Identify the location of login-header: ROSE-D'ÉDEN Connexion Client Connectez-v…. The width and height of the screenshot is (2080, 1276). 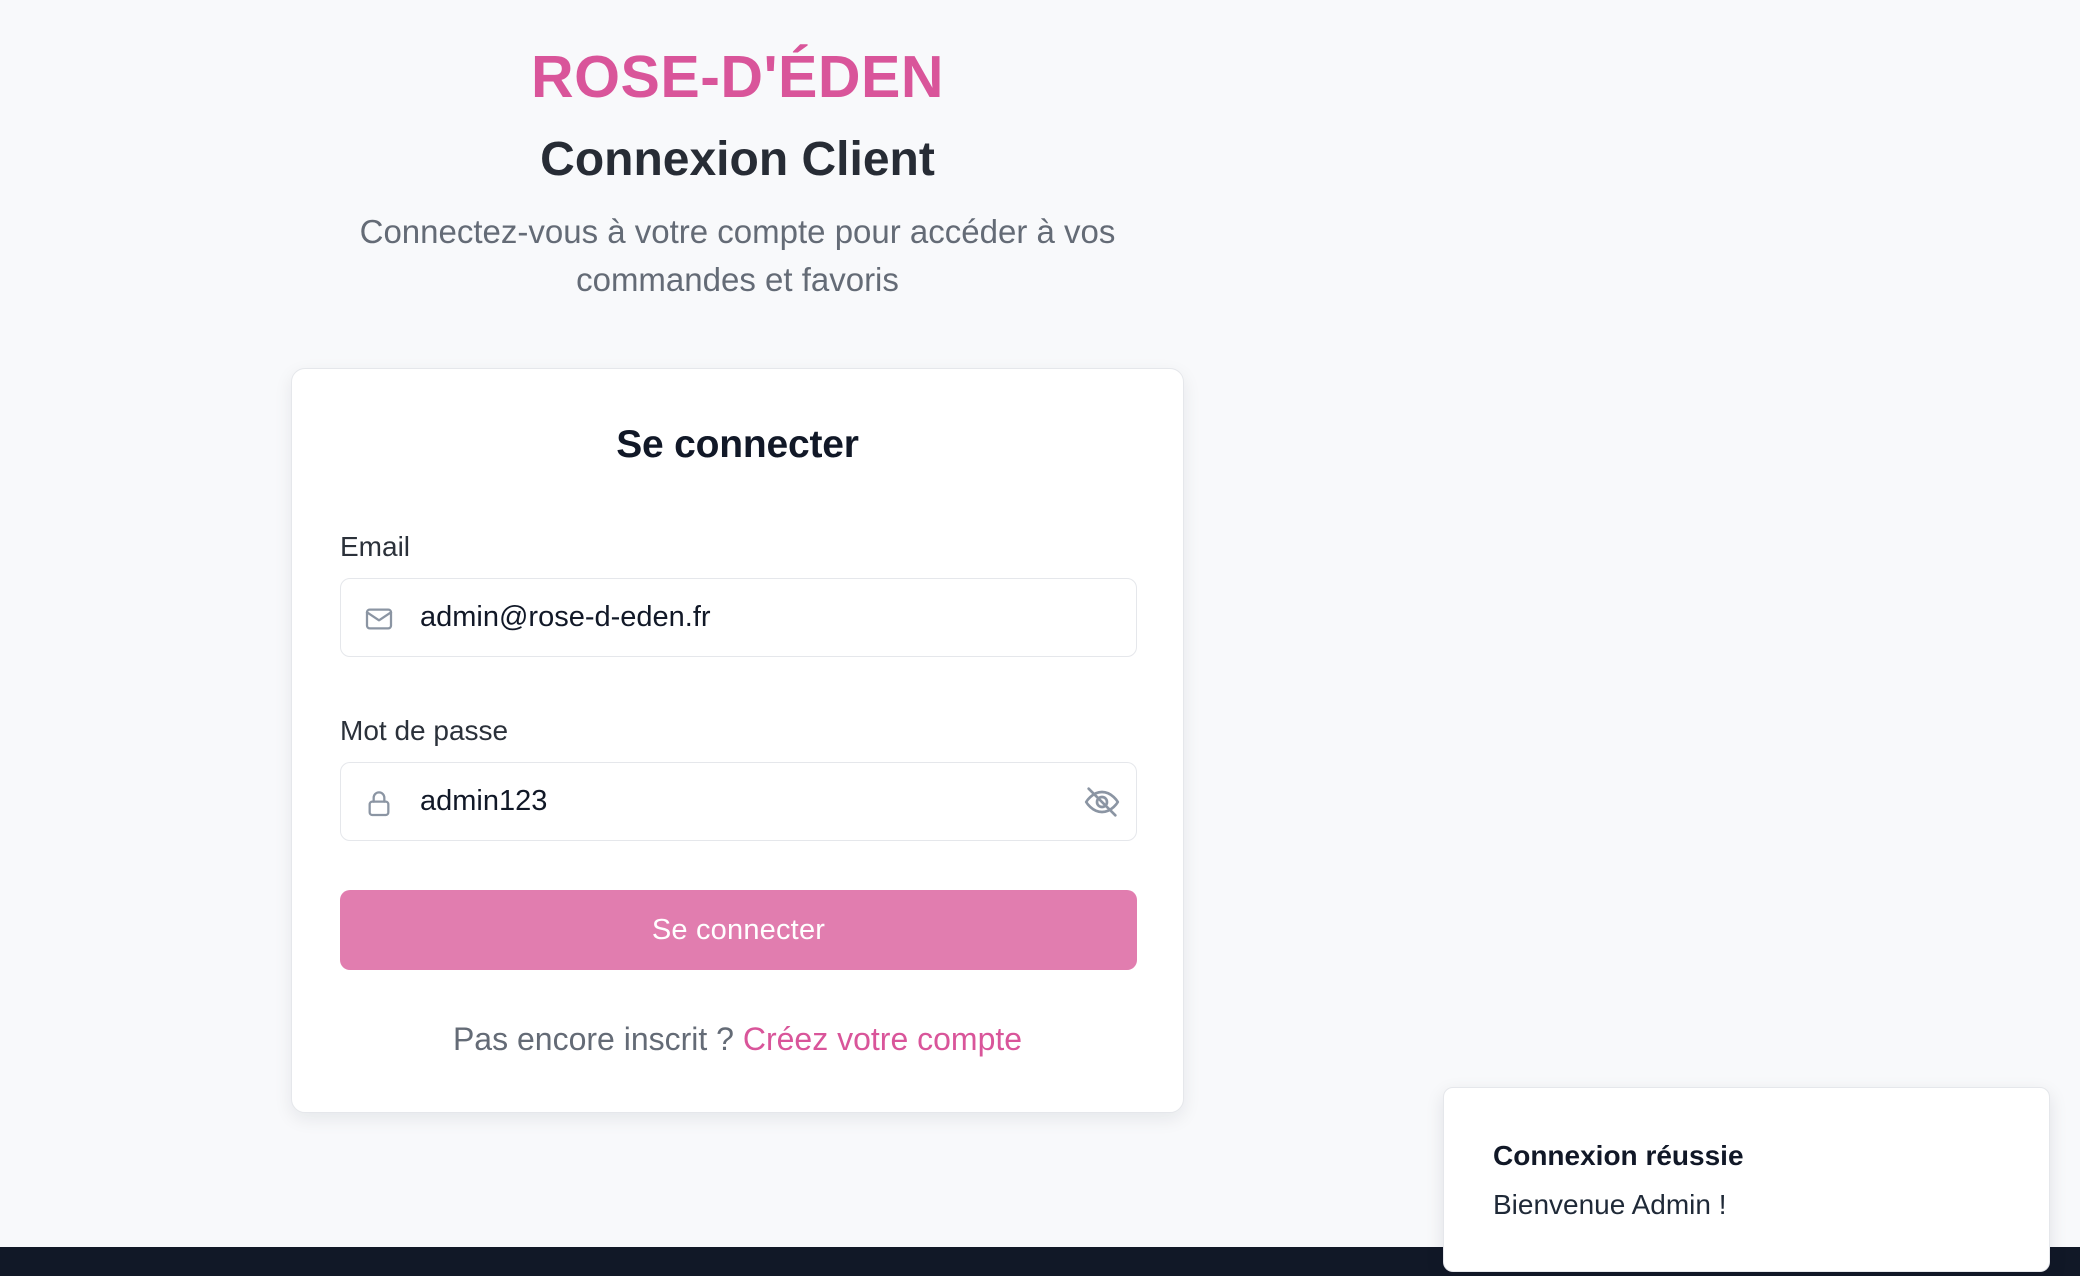
(737, 170).